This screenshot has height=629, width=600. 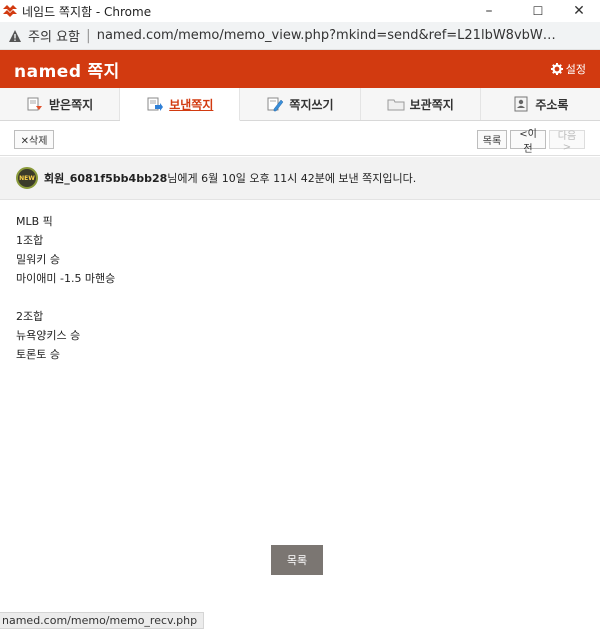 What do you see at coordinates (552, 104) in the screenshot?
I see `tab-addressbook-label: 주소록` at bounding box center [552, 104].